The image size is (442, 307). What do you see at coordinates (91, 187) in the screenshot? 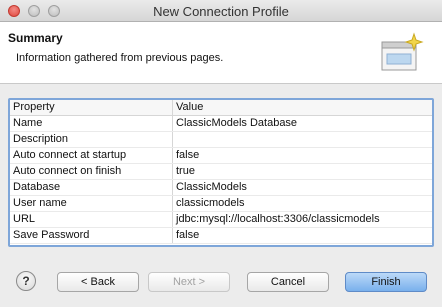
I see `property-cell: Database` at bounding box center [91, 187].